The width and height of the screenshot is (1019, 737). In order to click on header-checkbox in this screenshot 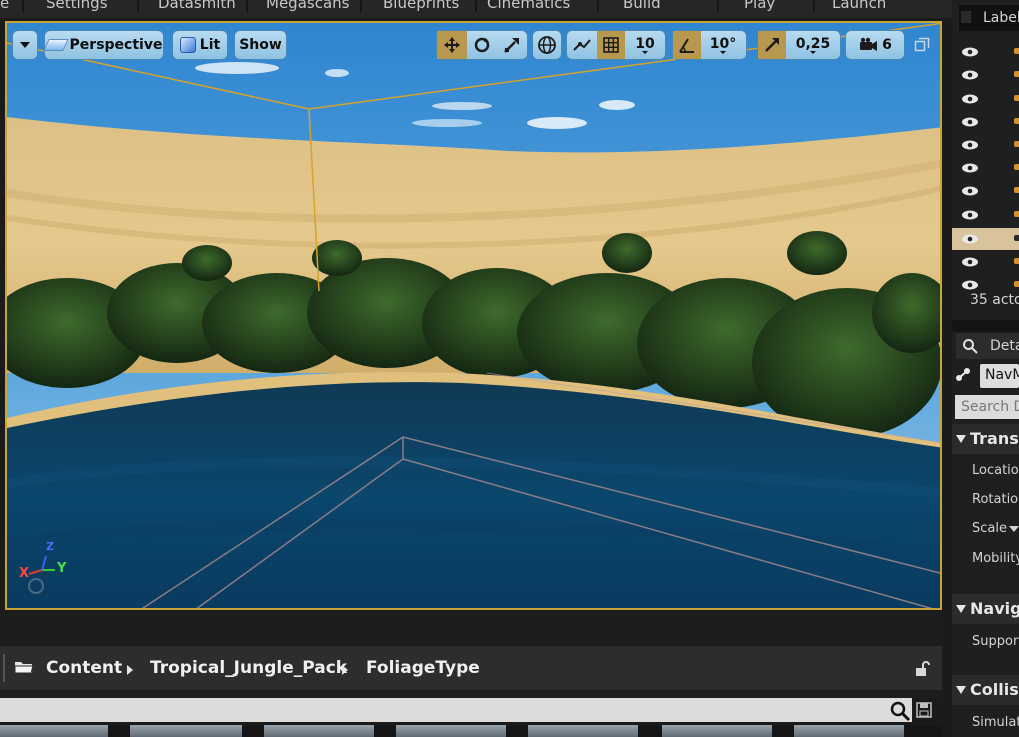, I will do `click(966, 17)`.